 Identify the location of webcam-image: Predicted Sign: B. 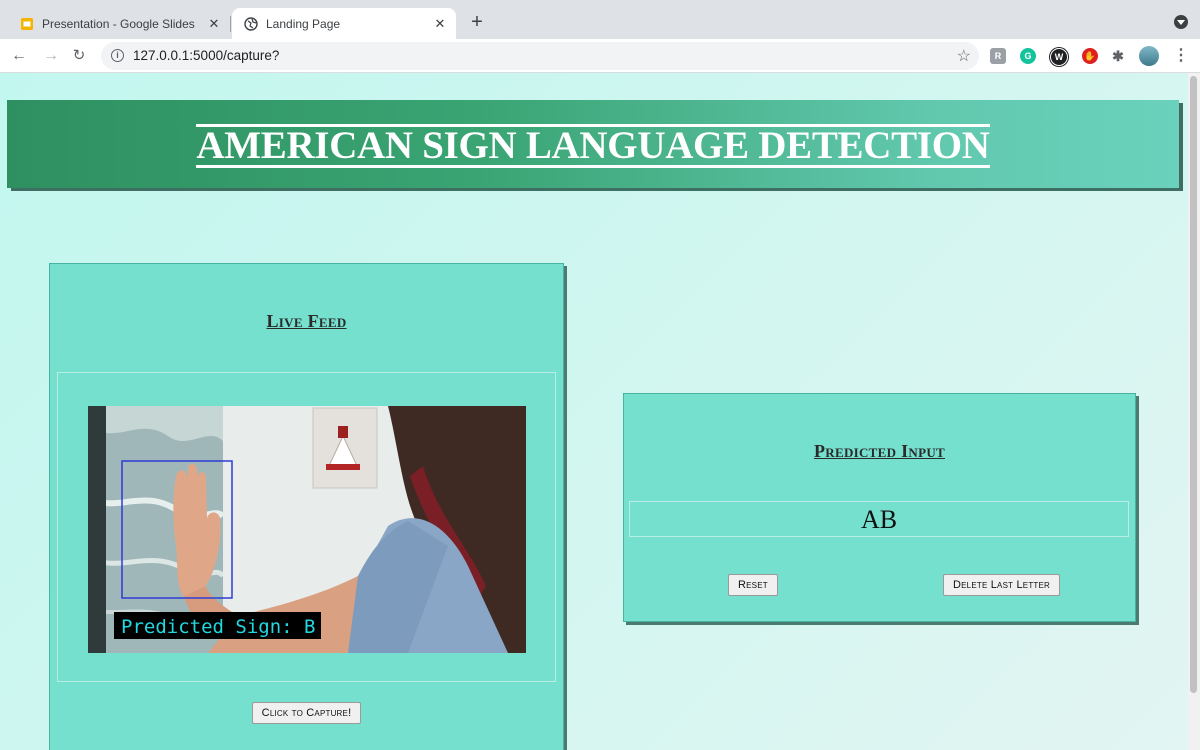
(307, 529).